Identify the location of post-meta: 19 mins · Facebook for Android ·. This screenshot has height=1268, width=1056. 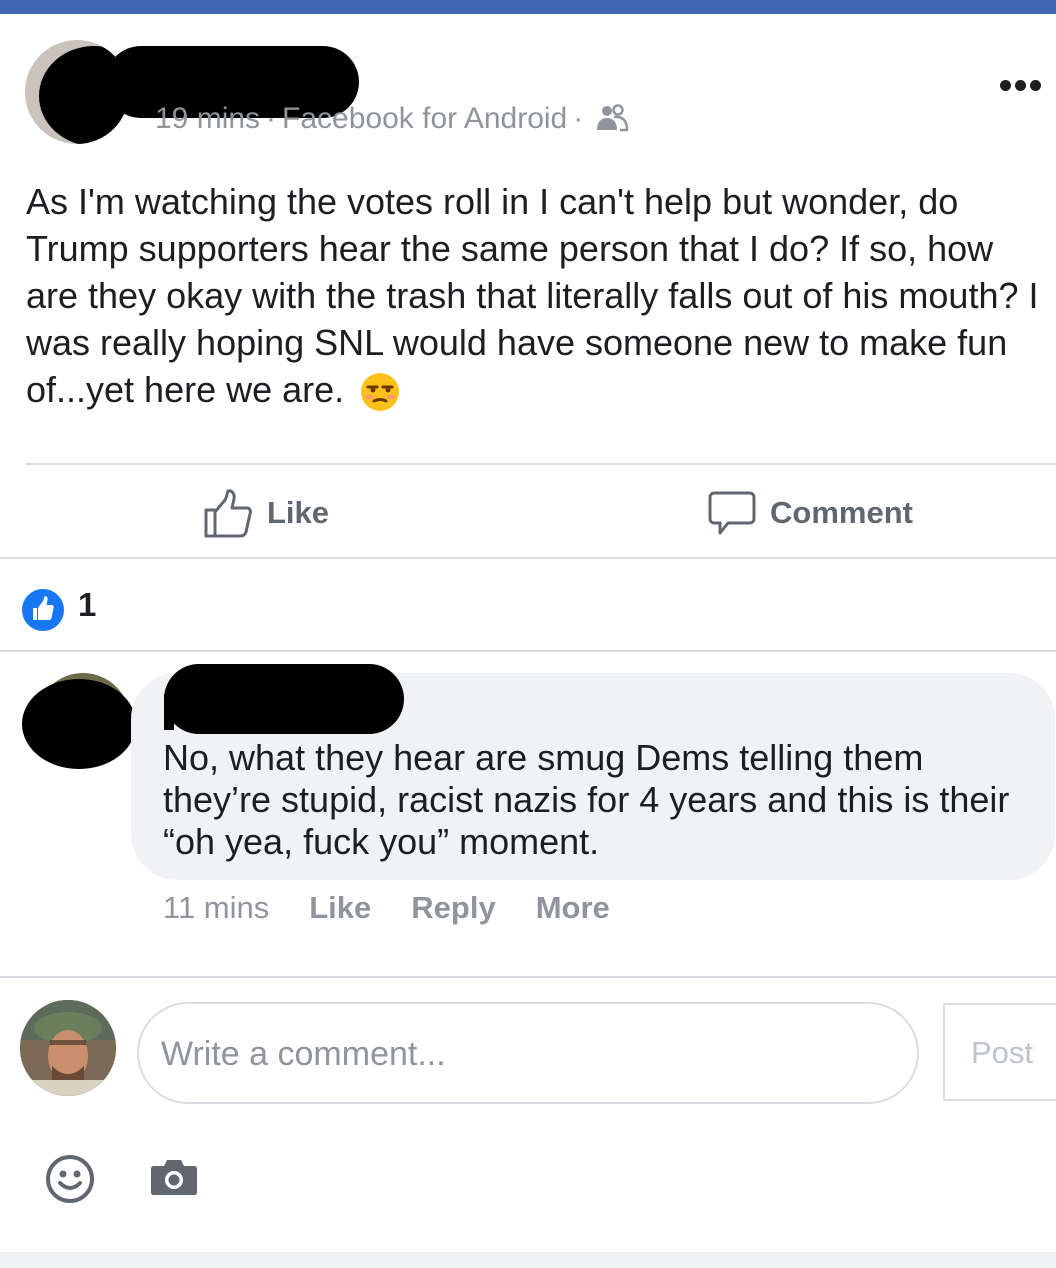
(392, 121).